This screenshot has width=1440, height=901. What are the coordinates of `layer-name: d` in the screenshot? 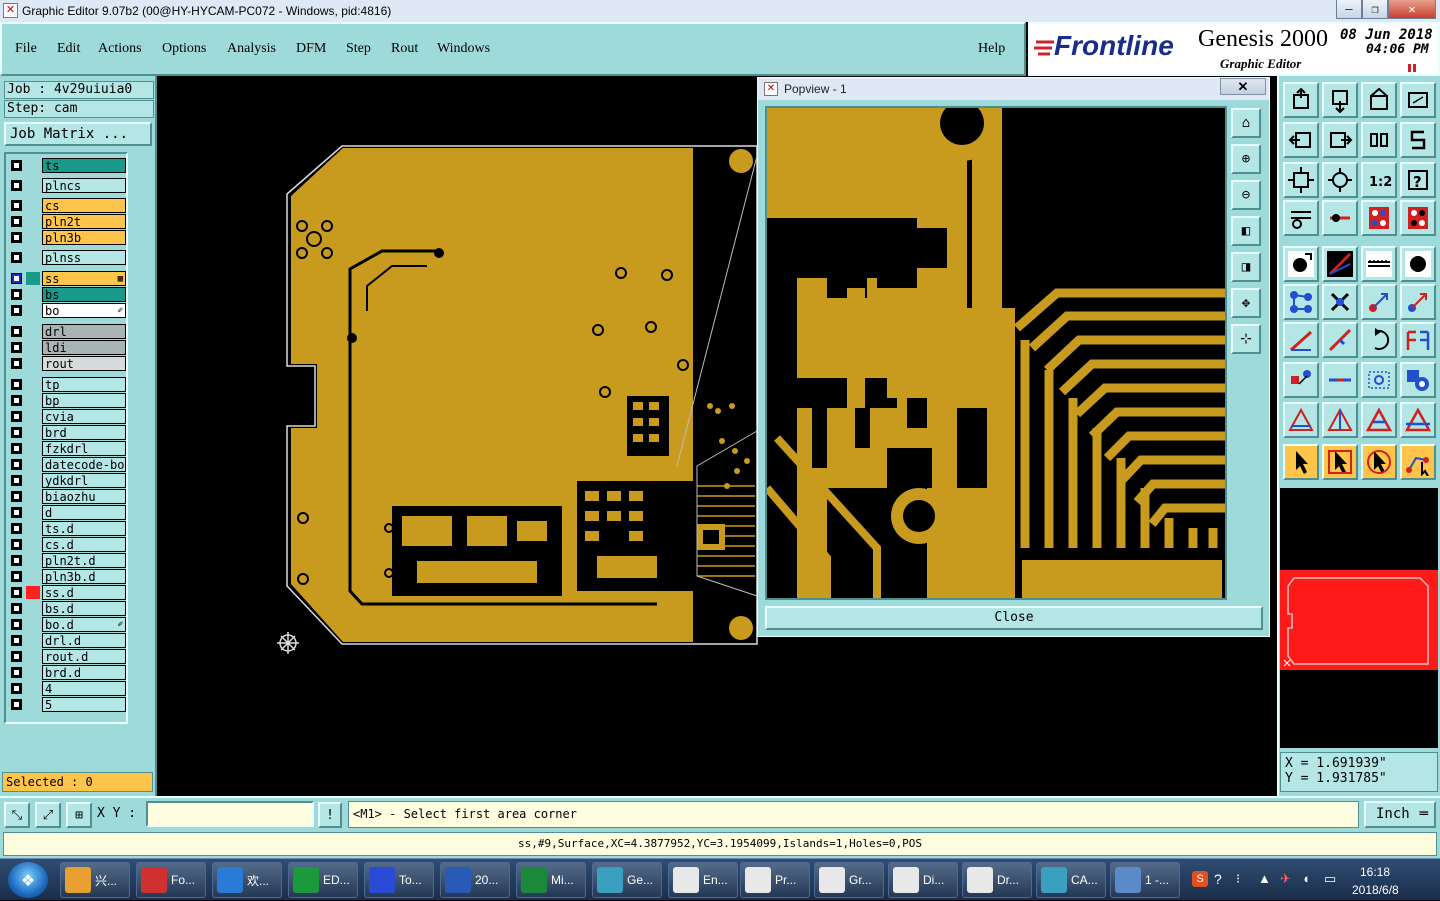 It's located at (84, 512).